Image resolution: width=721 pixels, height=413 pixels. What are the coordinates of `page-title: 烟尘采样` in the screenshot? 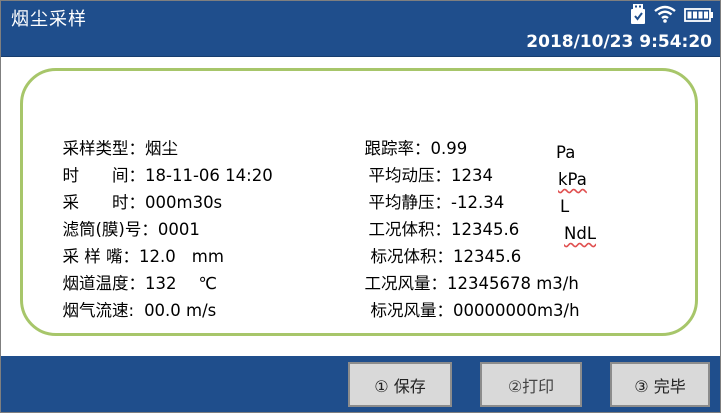 It's located at (49, 19).